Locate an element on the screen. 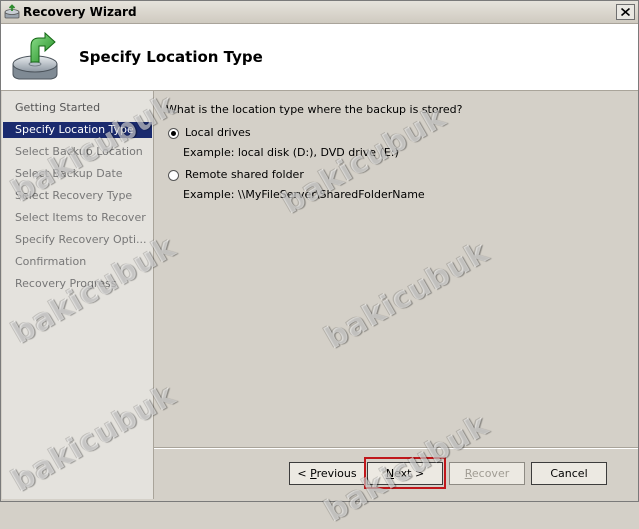 This screenshot has width=639, height=529. step-confirmation: Confirmation is located at coordinates (51, 261).